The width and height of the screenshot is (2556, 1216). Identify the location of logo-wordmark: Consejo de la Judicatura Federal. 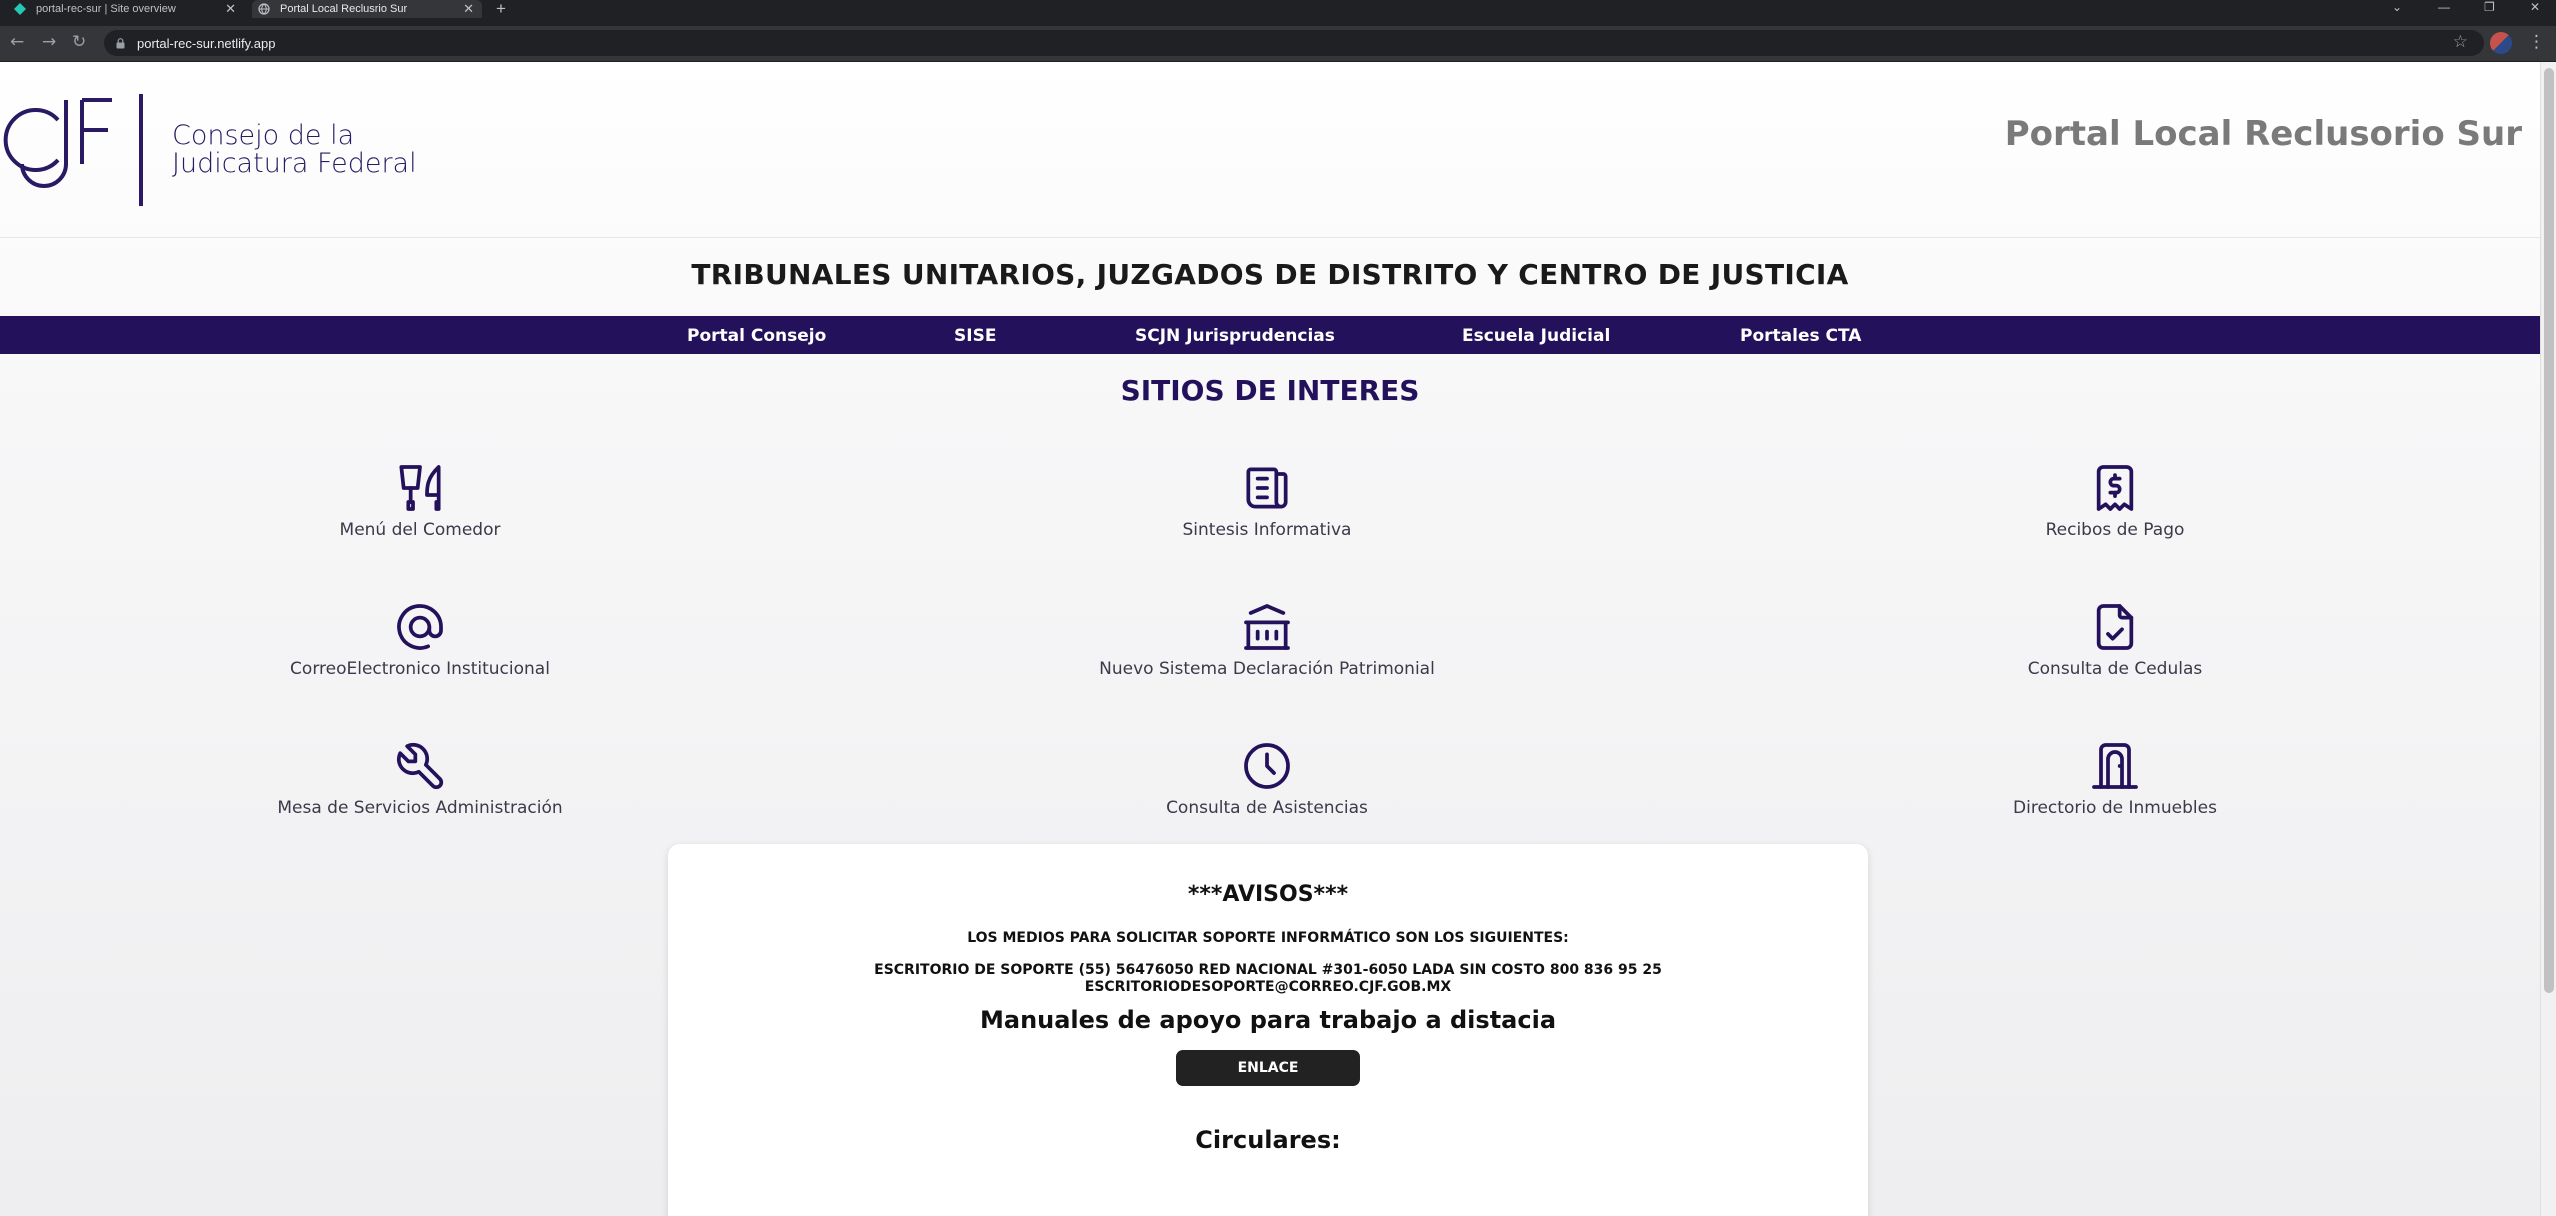
(294, 150).